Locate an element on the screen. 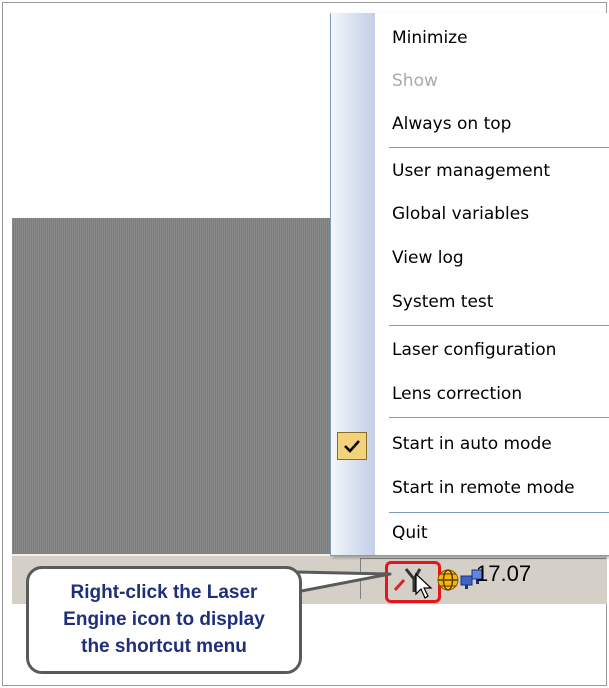 This screenshot has height=688, width=609. menu-item-label: Global variables is located at coordinates (461, 214).